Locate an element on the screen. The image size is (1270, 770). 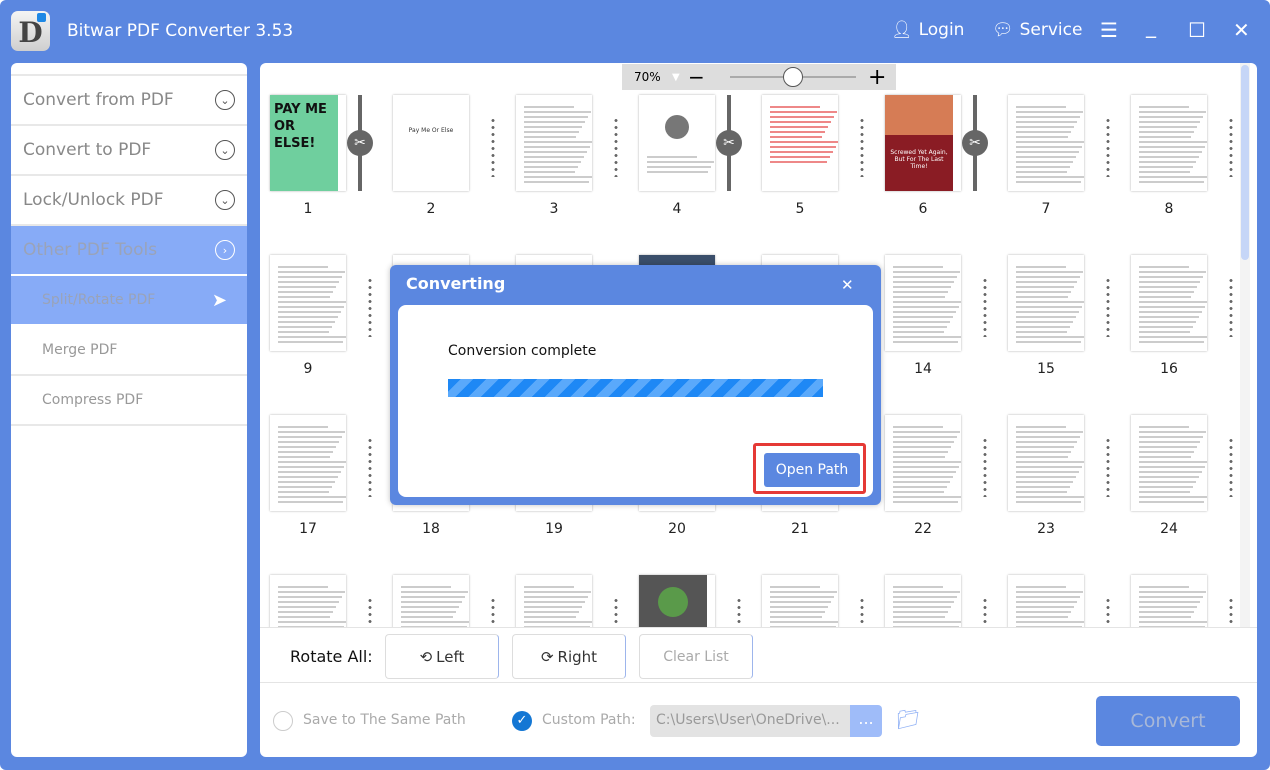
sidebar-item-label: Lock/Unlock PDF is located at coordinates (93, 200).